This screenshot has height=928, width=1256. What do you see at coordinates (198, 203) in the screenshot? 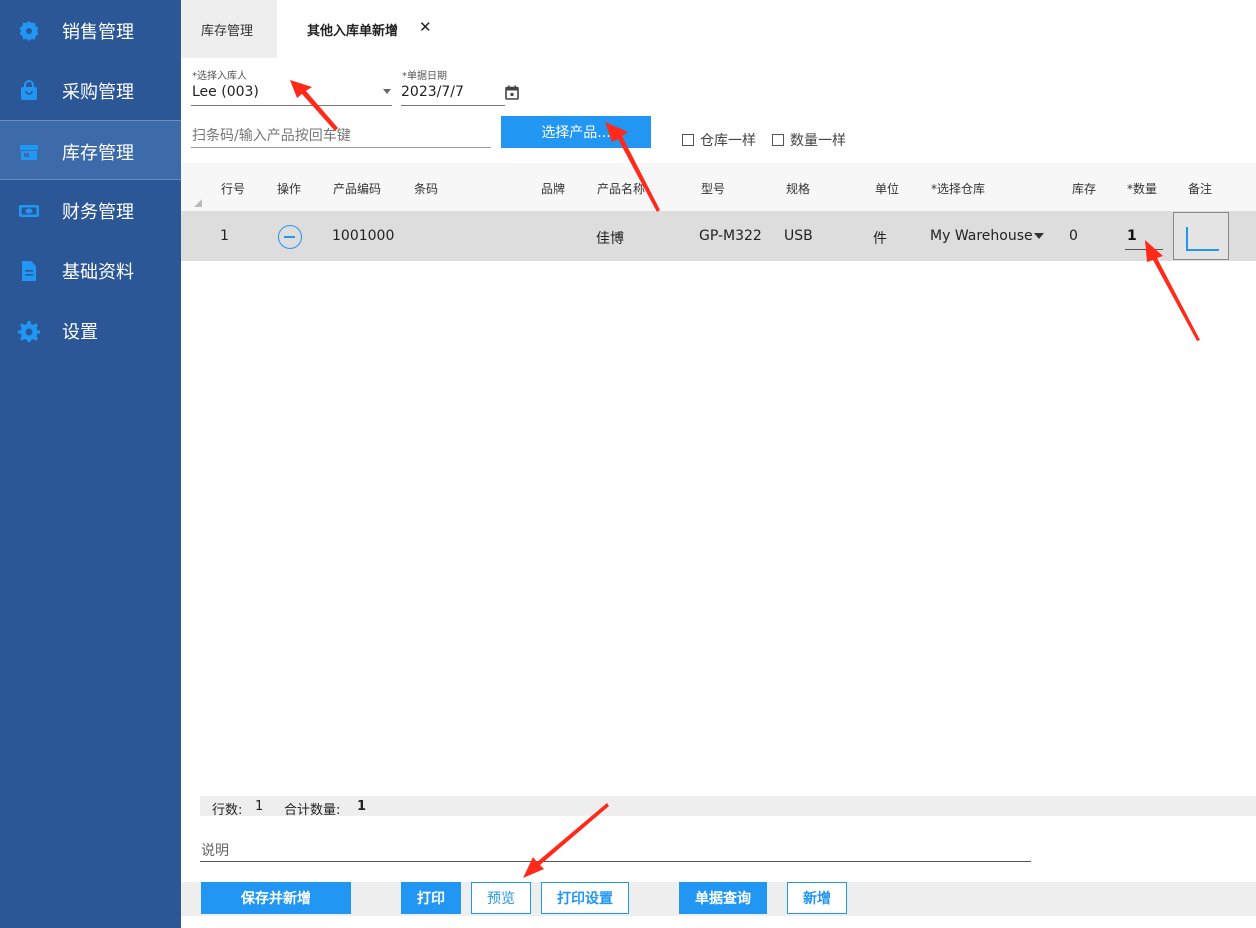
I see `resize-corner-icon` at bounding box center [198, 203].